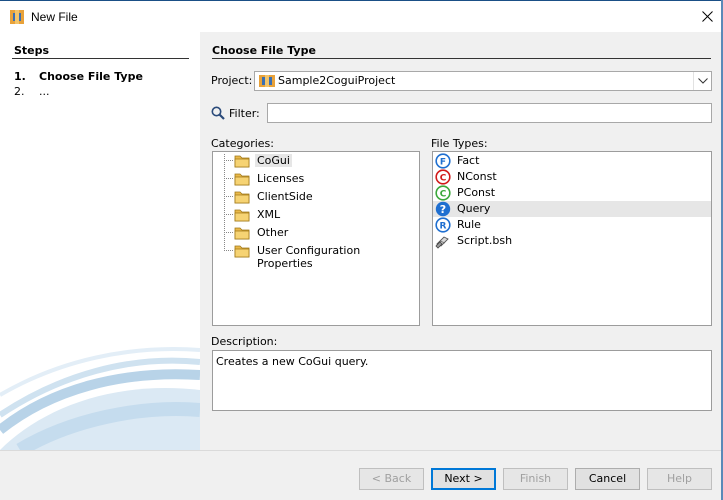 The image size is (723, 500). Describe the element at coordinates (572, 193) in the screenshot. I see `file-type-item-pconst: C PConst` at that location.